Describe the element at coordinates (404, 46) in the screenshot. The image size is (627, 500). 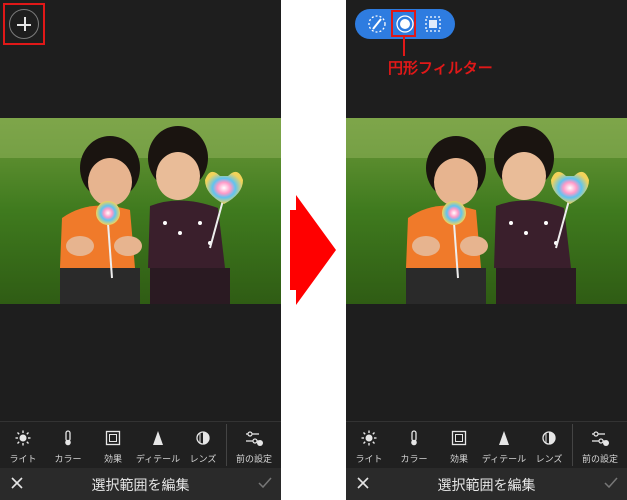
I see `callout-line` at that location.